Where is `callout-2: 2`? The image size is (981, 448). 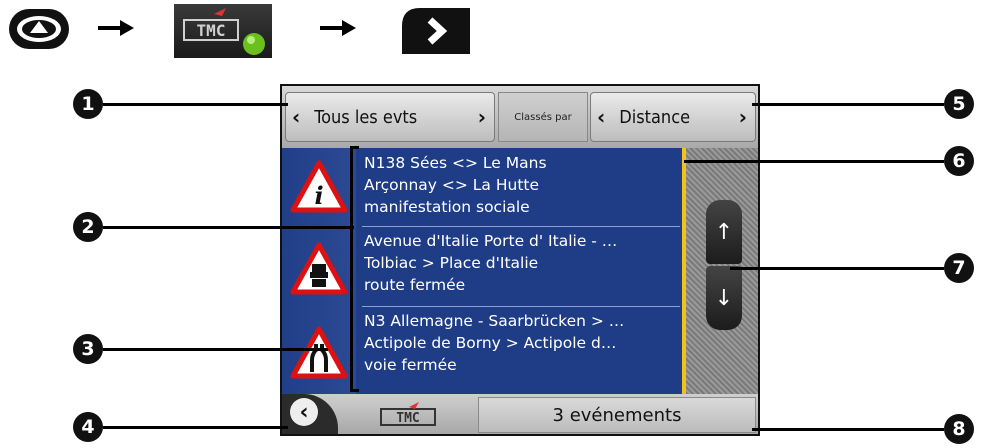 callout-2: 2 is located at coordinates (88, 227).